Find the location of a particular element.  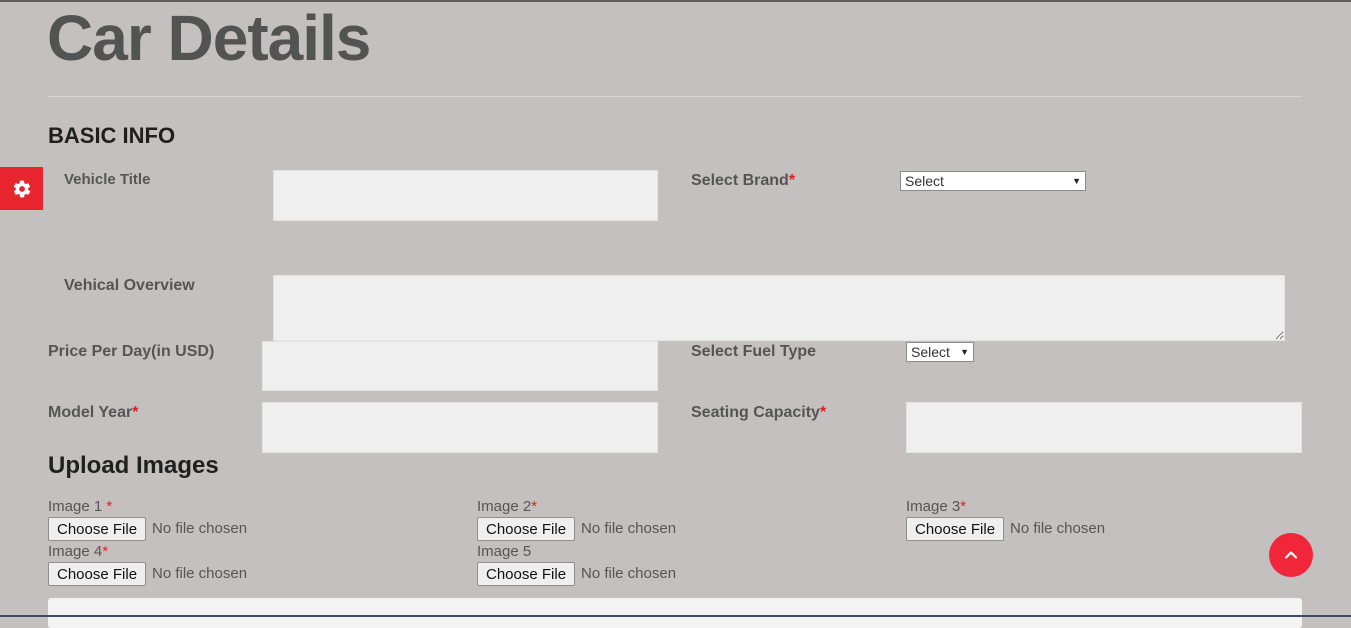

select-fuel-type-label-text: Select Fuel Type is located at coordinates (754, 351).